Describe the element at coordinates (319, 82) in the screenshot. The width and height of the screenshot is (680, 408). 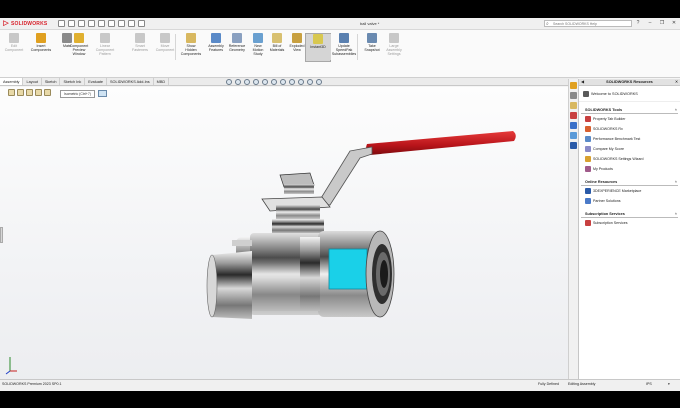
I see `display-pane-icon` at that location.